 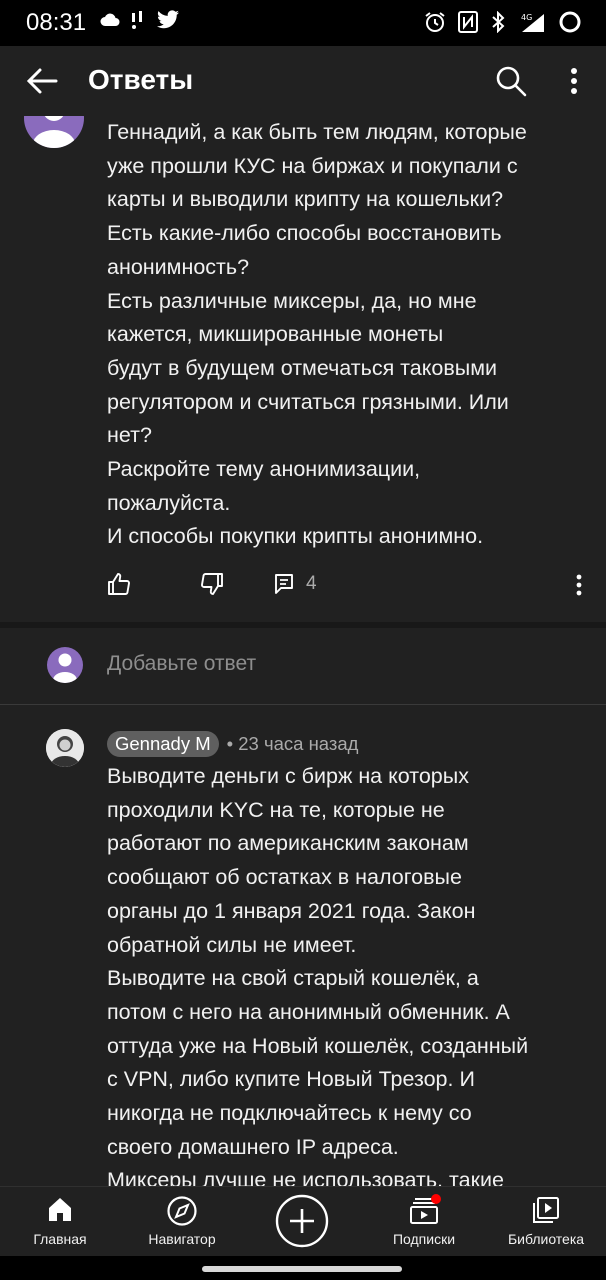 I want to click on add-reply-input: Добавьте ответ, so click(x=181, y=664).